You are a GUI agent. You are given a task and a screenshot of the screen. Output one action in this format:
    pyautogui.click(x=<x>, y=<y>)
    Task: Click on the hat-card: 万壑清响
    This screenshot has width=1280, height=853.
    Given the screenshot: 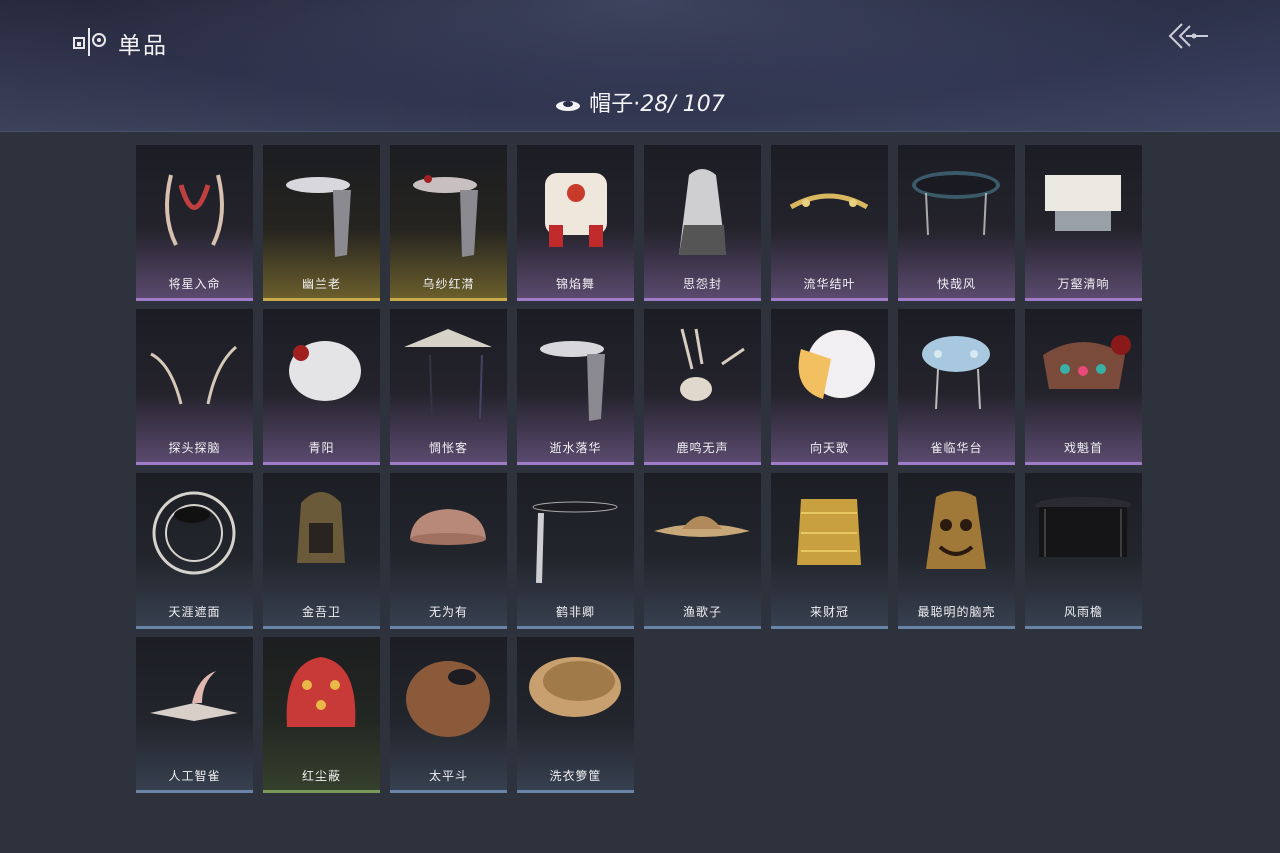 What is the action you would take?
    pyautogui.click(x=1083, y=223)
    